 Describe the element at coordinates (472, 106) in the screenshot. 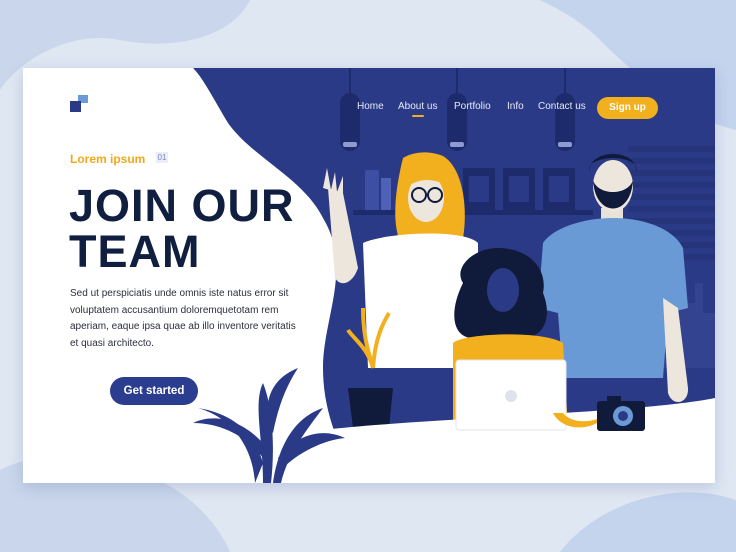

I see `nav-portfolio: Portfolio` at that location.